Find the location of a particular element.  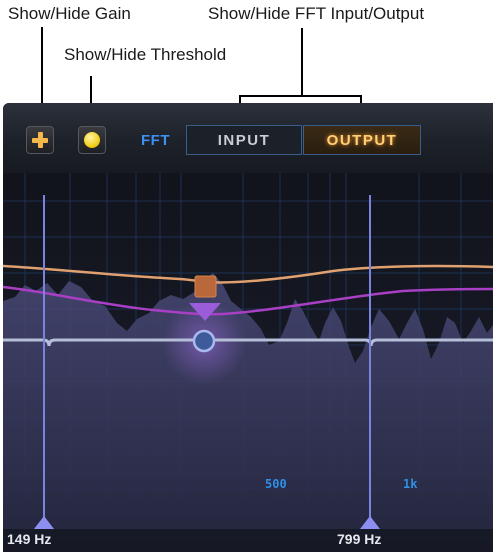

freq-label-1k: 1k is located at coordinates (410, 484).